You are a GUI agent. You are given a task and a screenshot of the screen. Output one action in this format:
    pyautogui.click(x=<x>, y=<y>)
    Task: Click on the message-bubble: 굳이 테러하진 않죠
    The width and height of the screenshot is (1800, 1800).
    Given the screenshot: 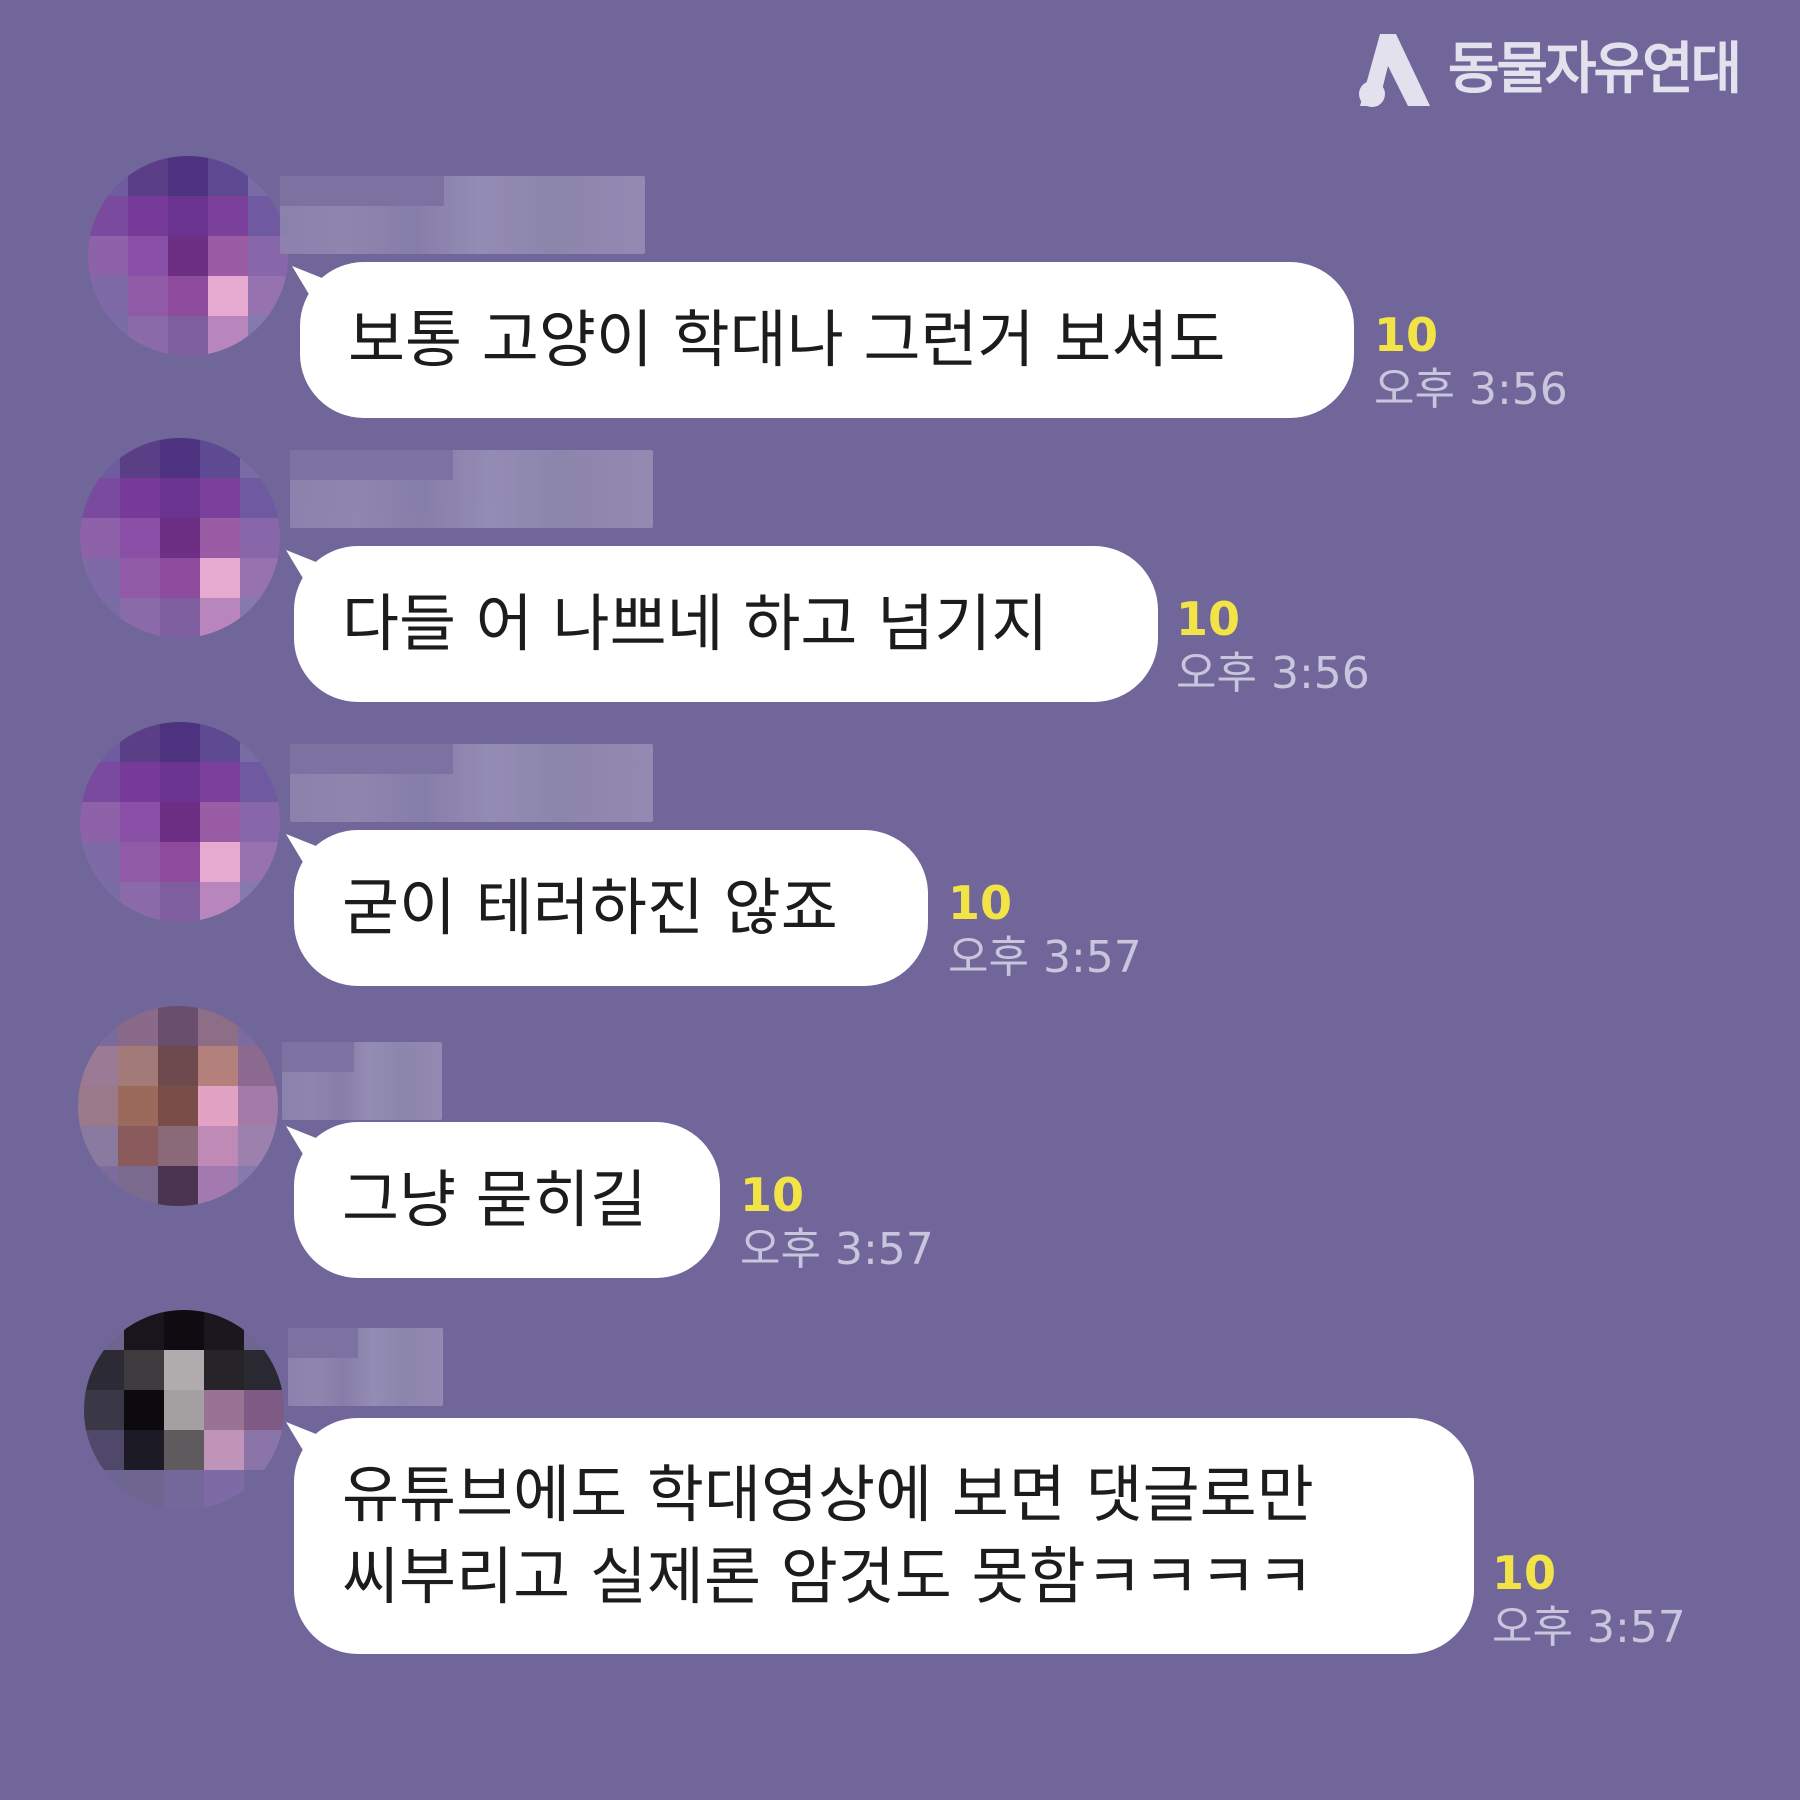 What is the action you would take?
    pyautogui.click(x=611, y=908)
    